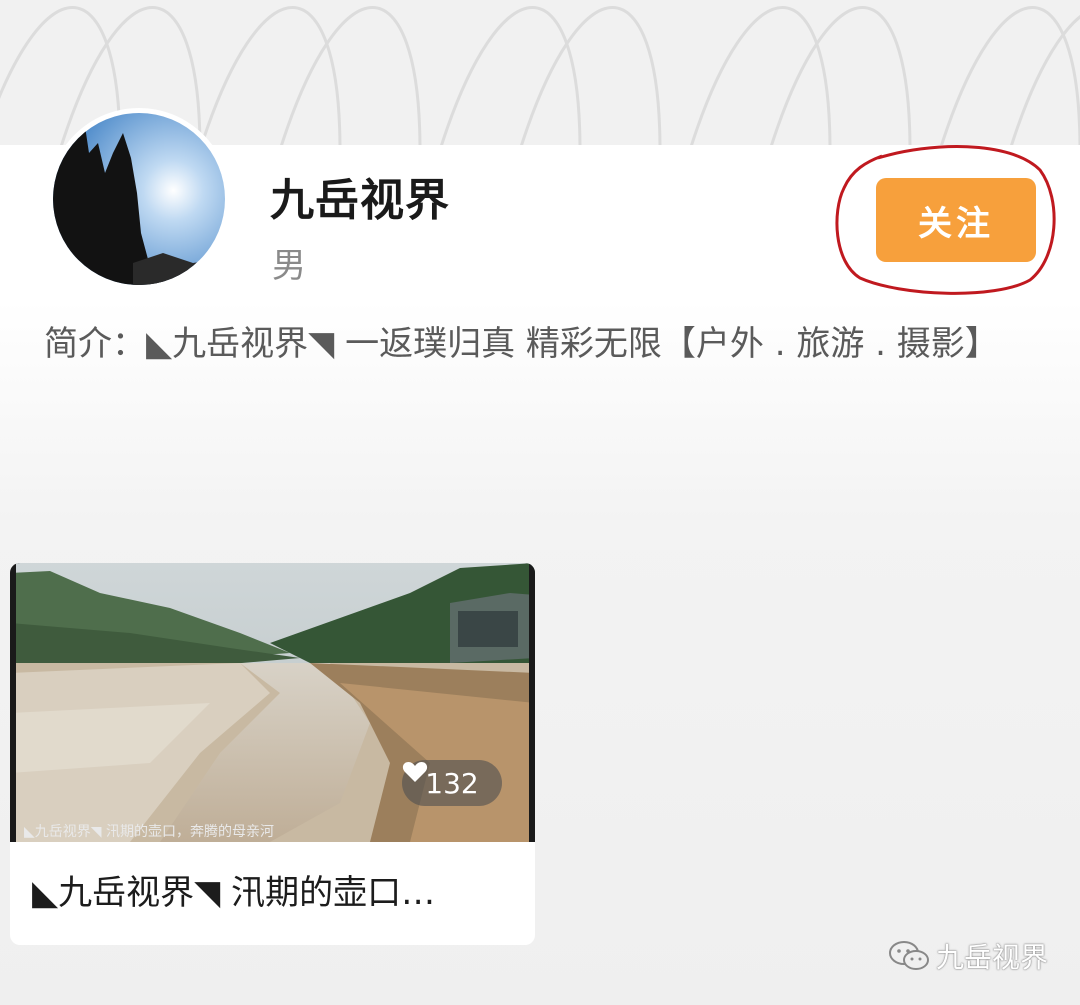  I want to click on watermark-text: 九岳视界, so click(992, 957).